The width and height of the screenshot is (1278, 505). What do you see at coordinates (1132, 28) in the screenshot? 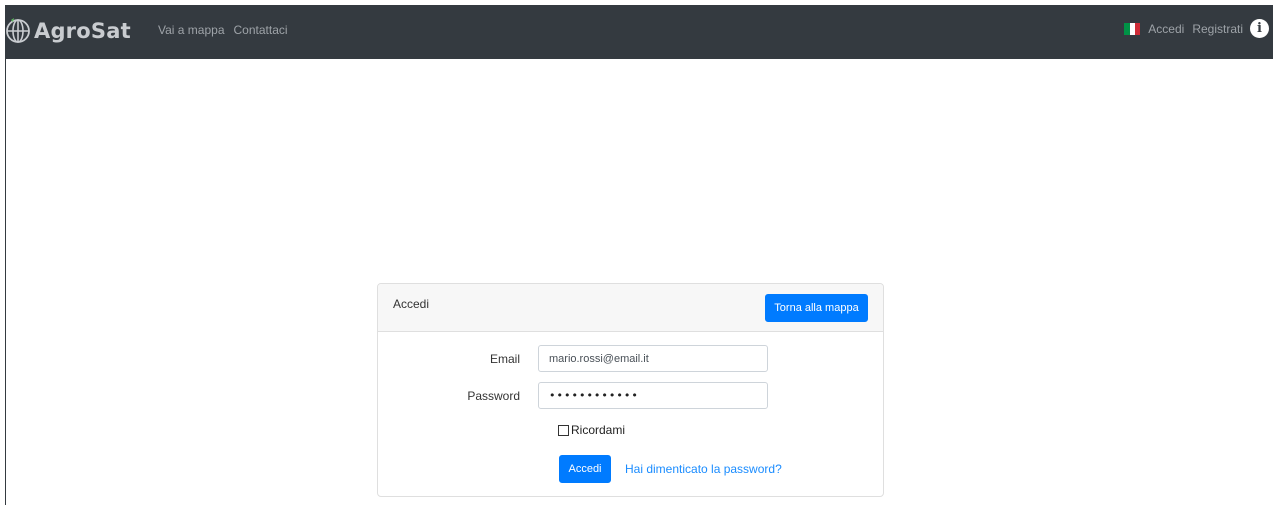
I see `italy-flag-icon` at bounding box center [1132, 28].